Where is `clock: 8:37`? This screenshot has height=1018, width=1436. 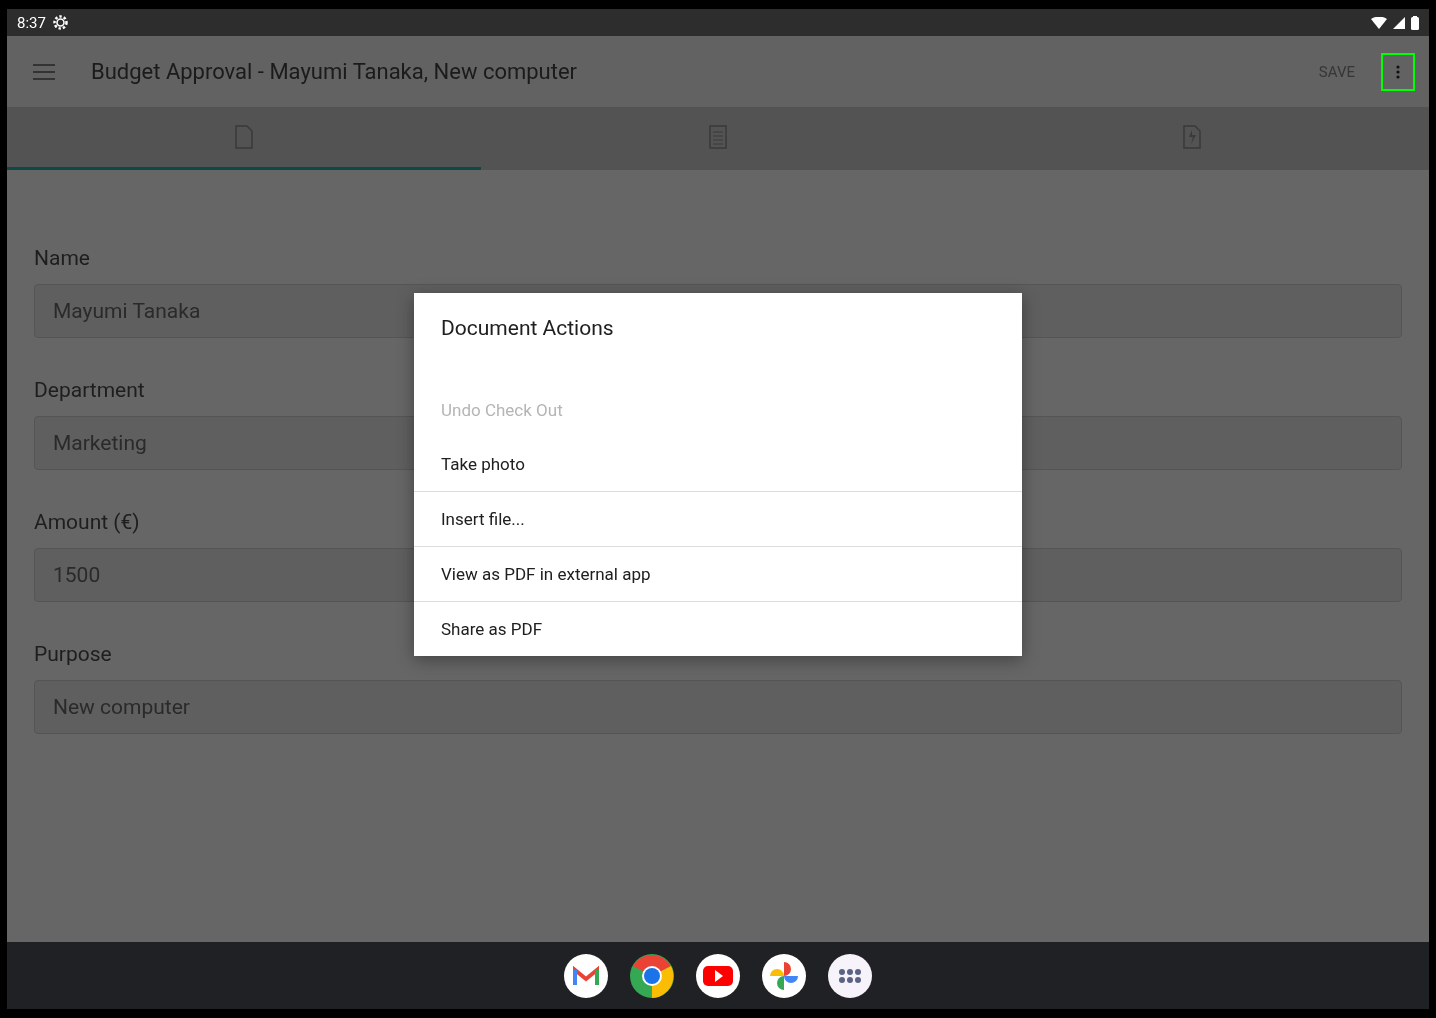 clock: 8:37 is located at coordinates (31, 22).